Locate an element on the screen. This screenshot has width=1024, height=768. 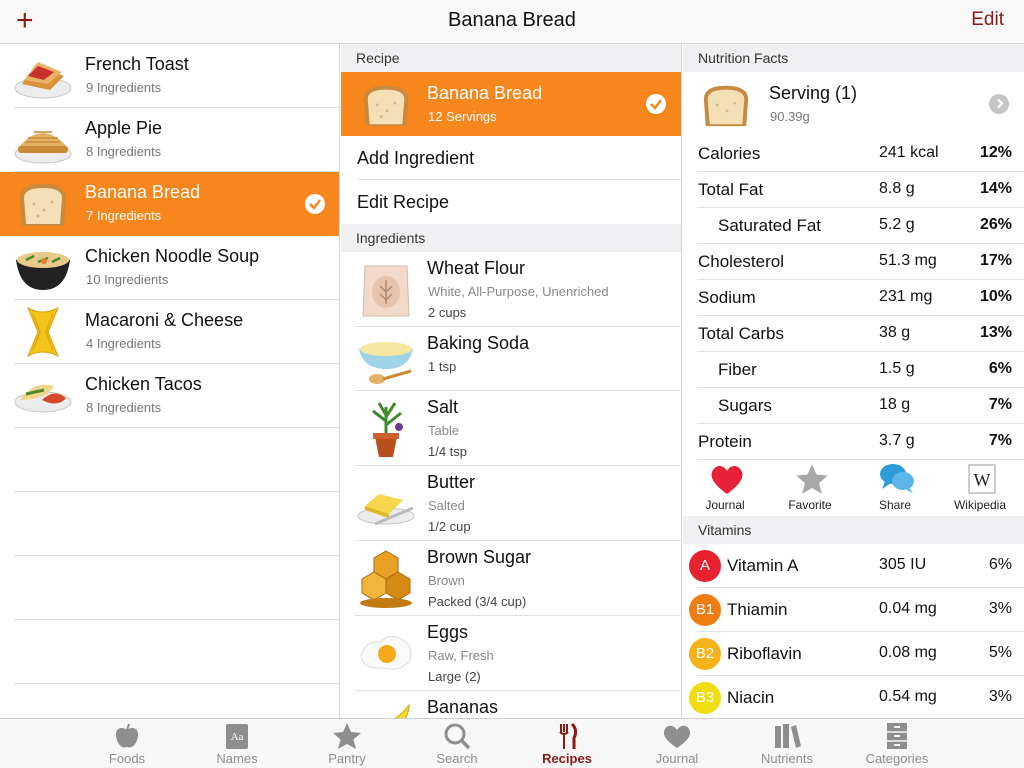
wikipedia-button: W Wikipedia is located at coordinates (980, 488).